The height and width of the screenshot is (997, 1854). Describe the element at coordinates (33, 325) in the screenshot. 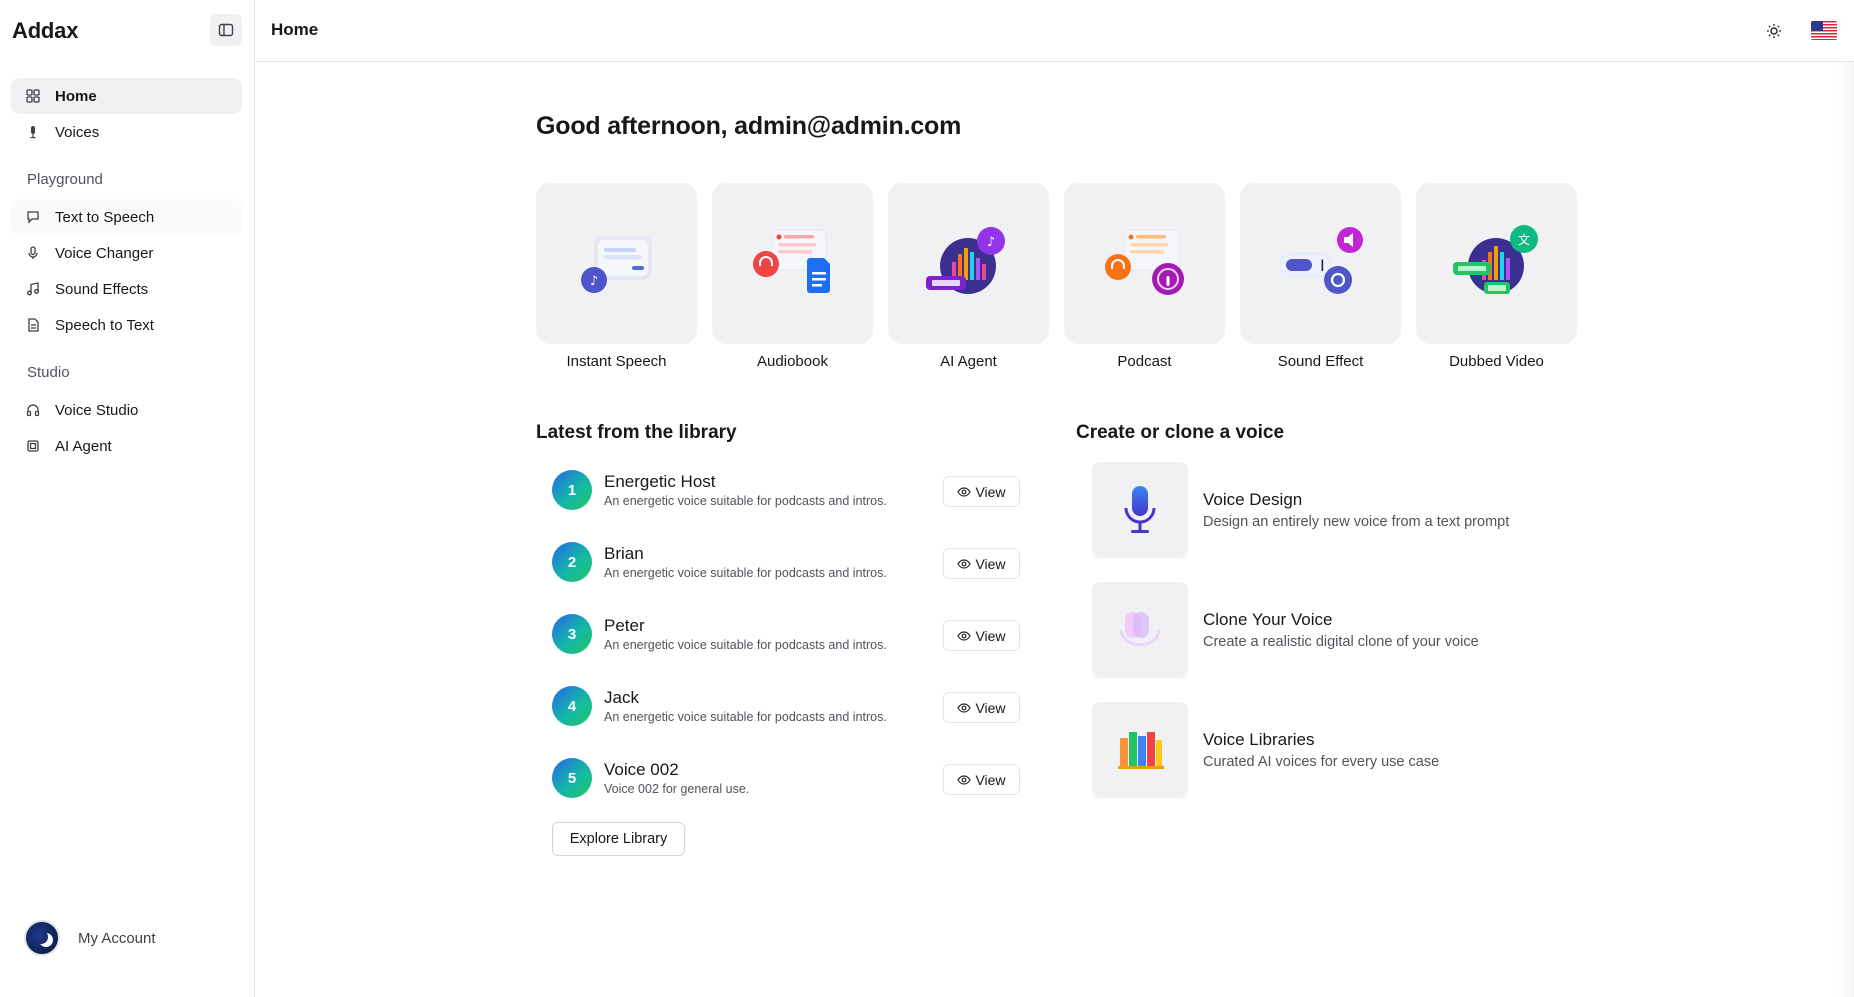

I see `document-icon` at that location.